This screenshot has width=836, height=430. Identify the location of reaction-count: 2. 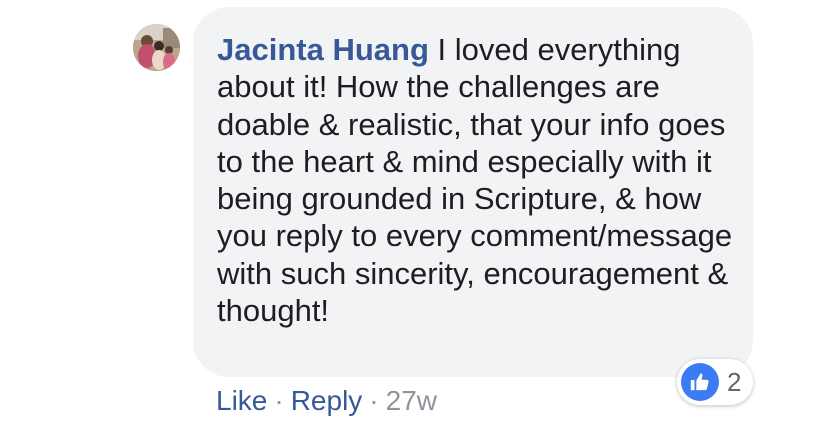
(734, 381).